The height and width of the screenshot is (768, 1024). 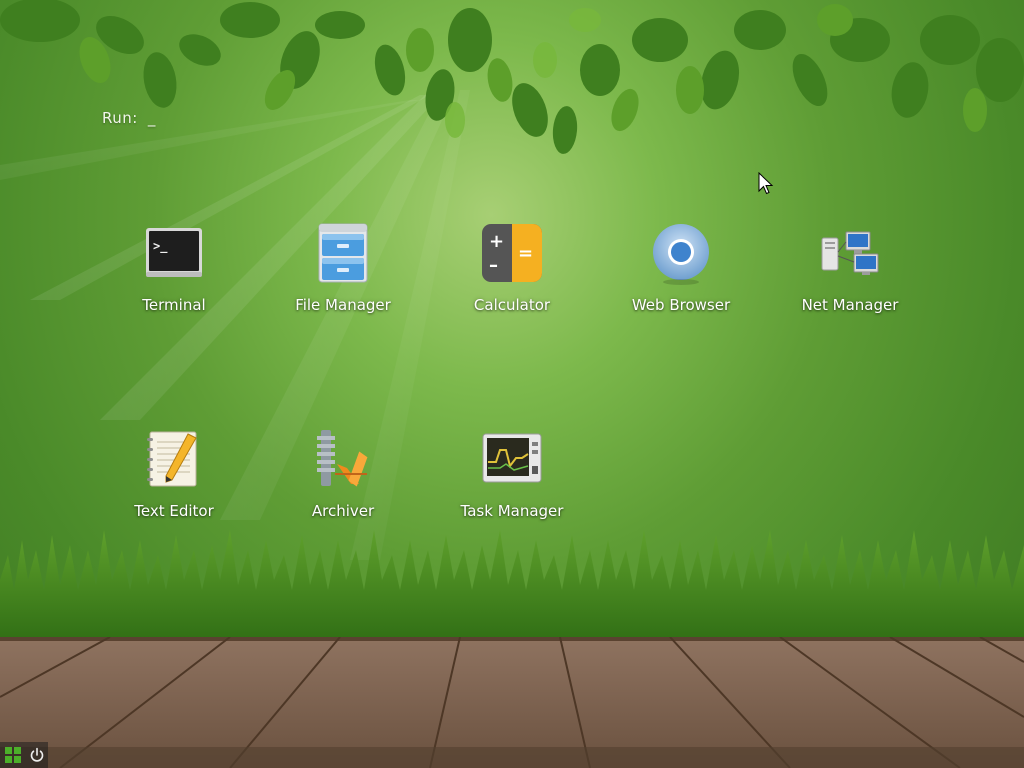 What do you see at coordinates (343, 511) in the screenshot?
I see `desktop-icon-label: Archiver` at bounding box center [343, 511].